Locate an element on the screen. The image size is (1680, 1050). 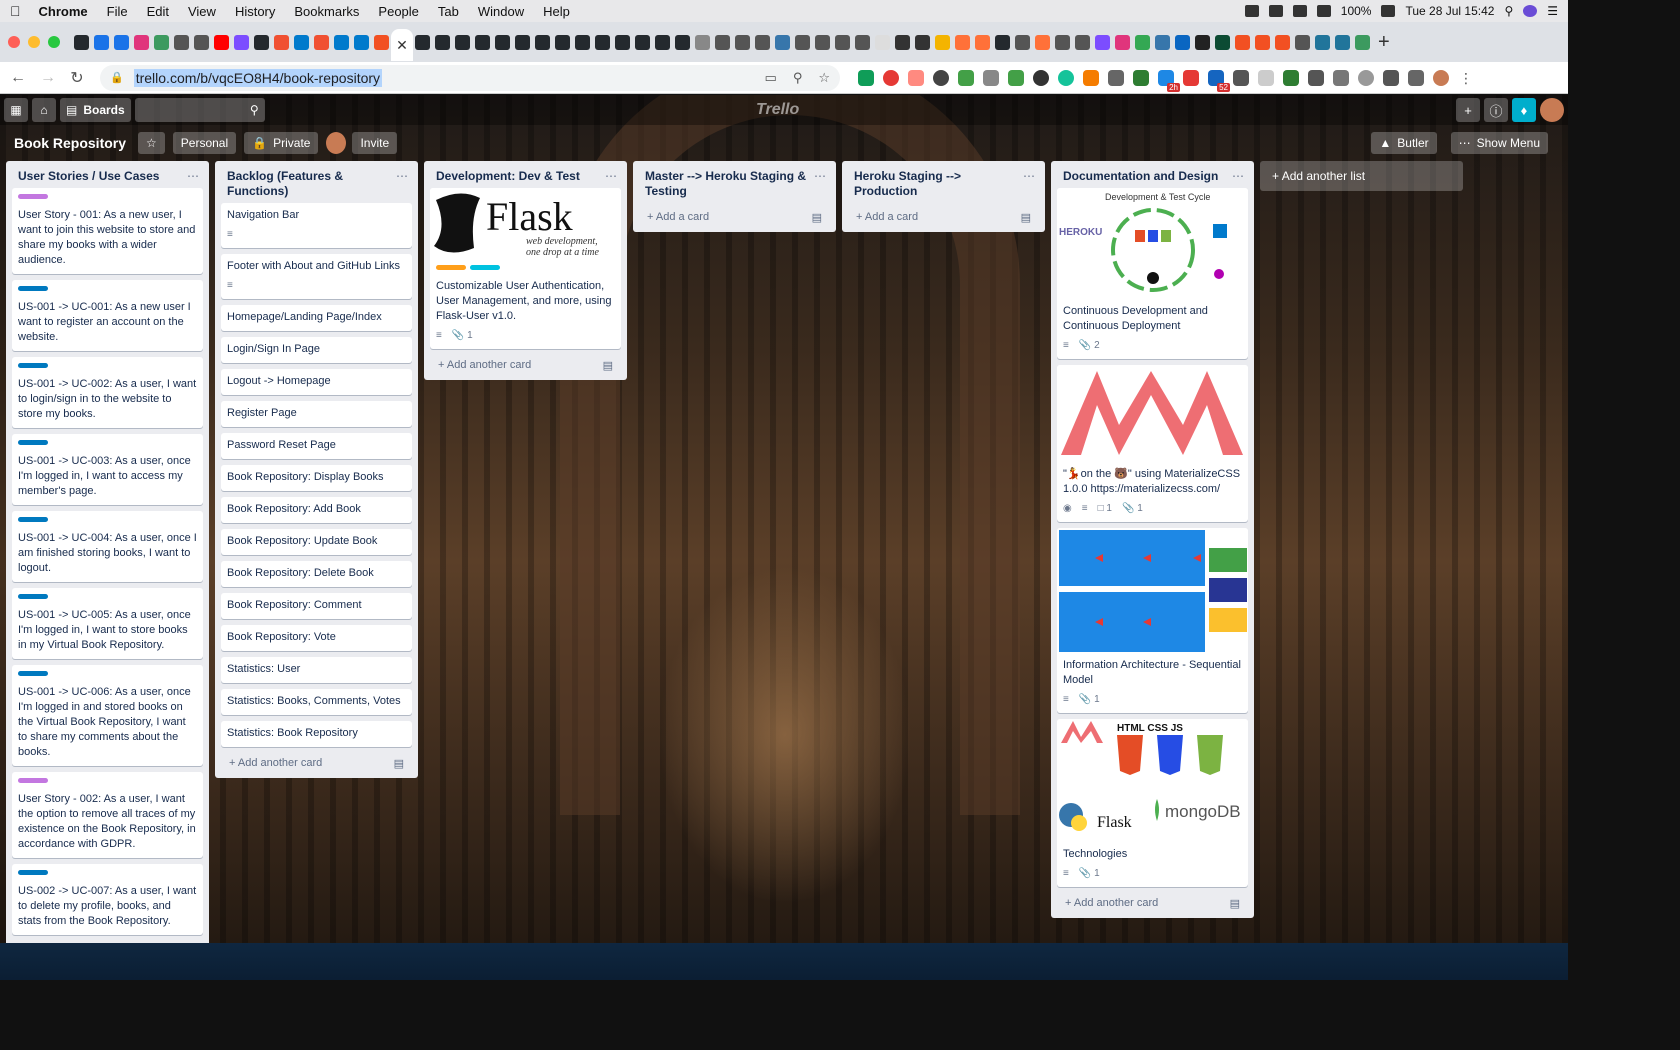
grammarly-icon is located at coordinates (1066, 77).